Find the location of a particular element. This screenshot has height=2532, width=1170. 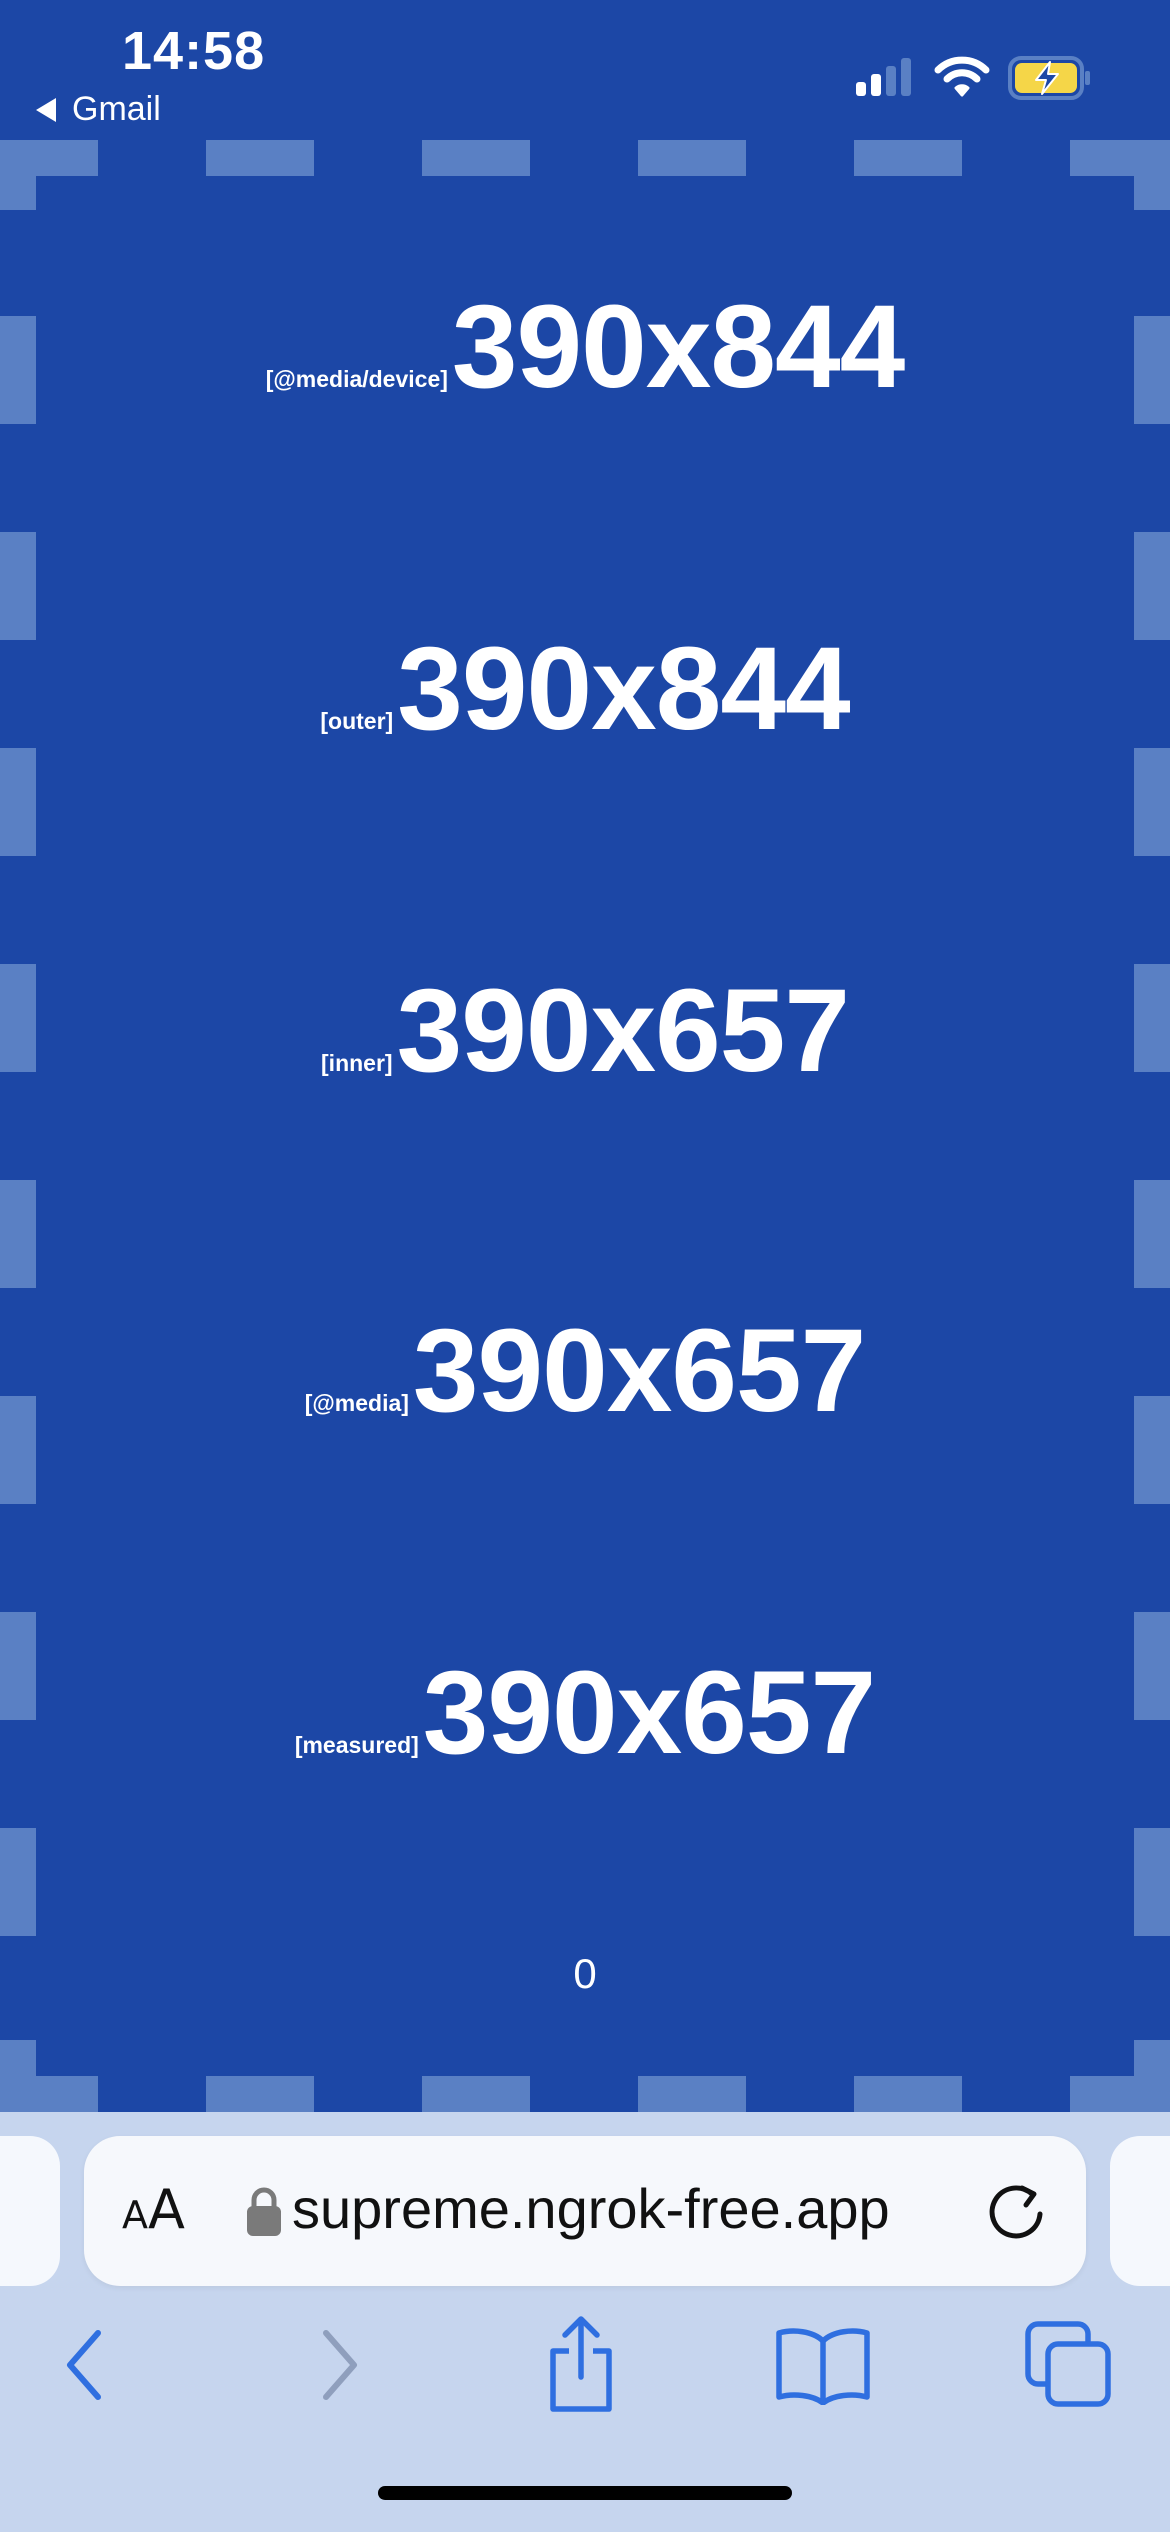

status-bar: 14:58 Gmail is located at coordinates (585, 70).